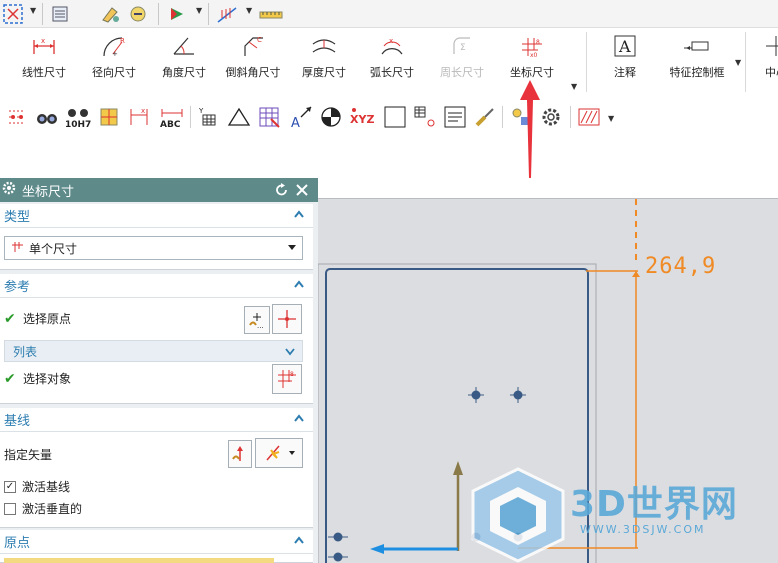  What do you see at coordinates (589, 117) in the screenshot?
I see `crosshatch-icon` at bounding box center [589, 117].